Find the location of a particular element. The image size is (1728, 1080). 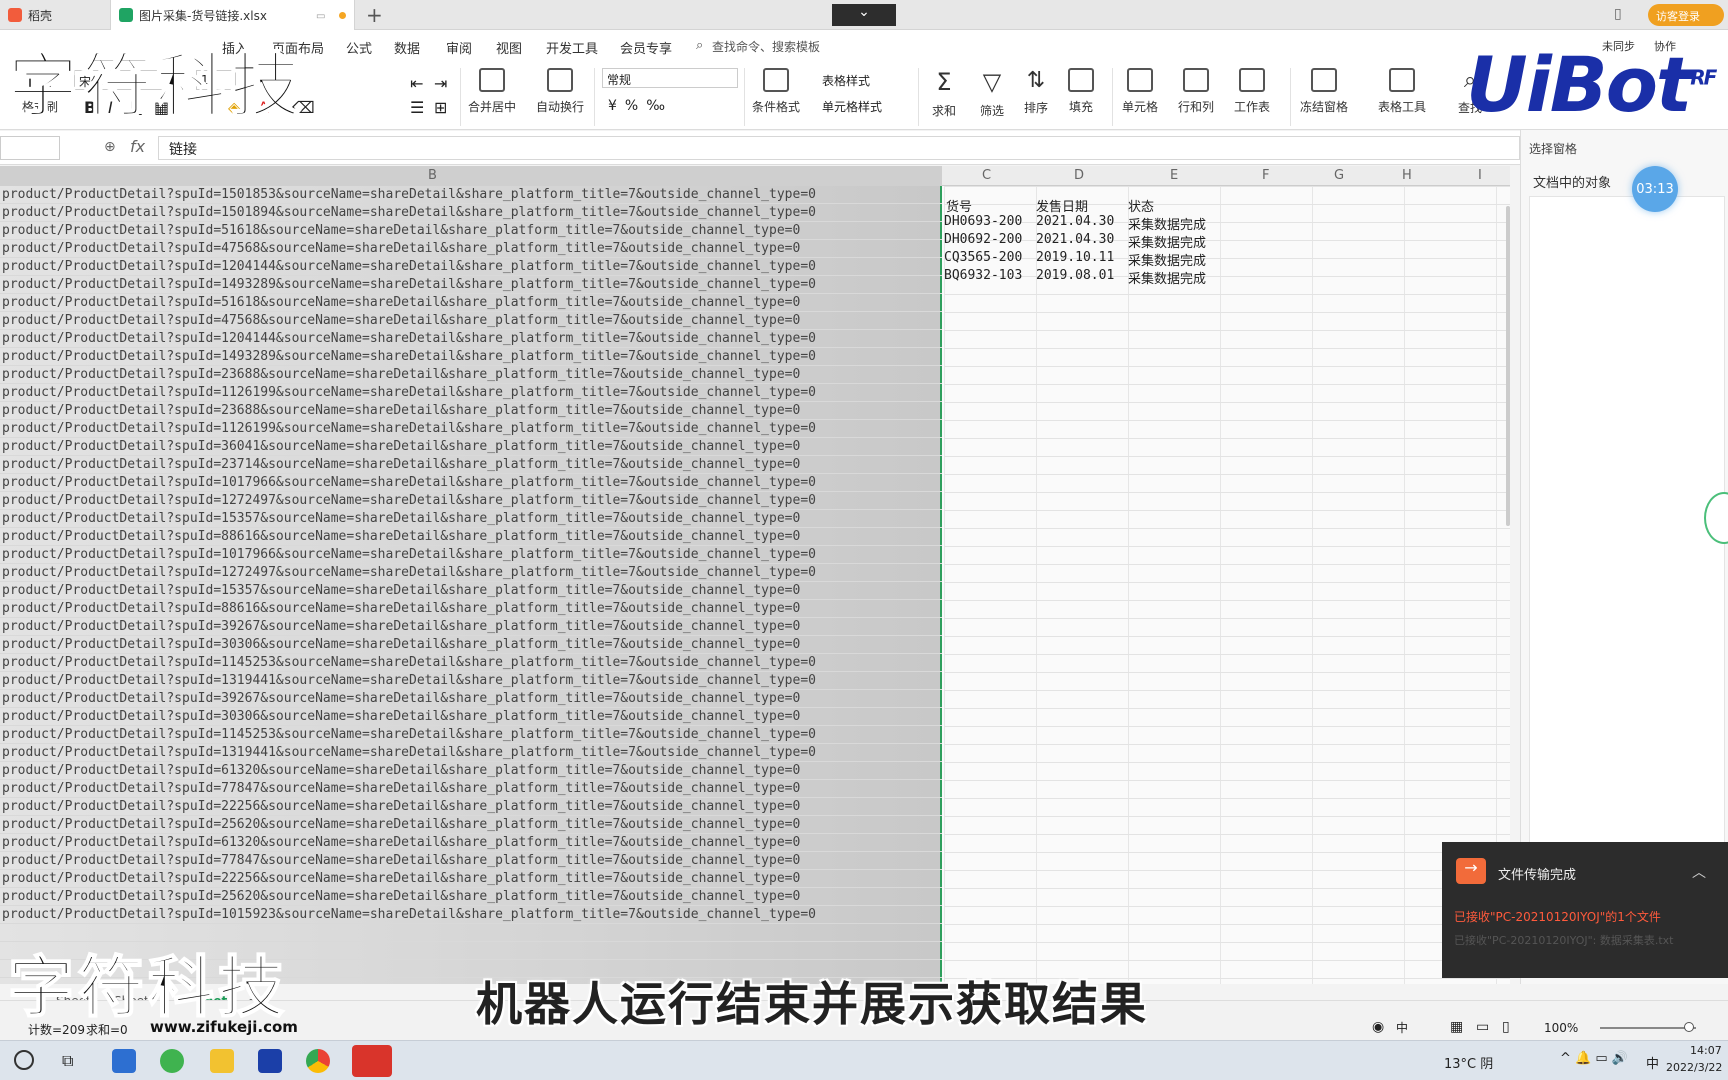

menu-review: 审阅 is located at coordinates (459, 47).